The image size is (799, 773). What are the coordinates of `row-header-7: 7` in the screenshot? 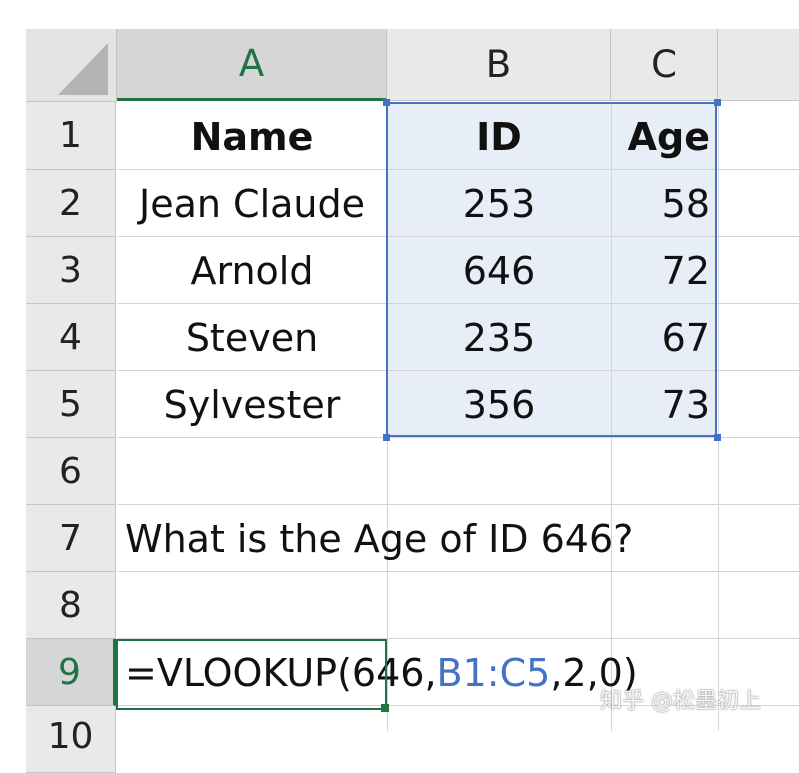 It's located at (71, 538).